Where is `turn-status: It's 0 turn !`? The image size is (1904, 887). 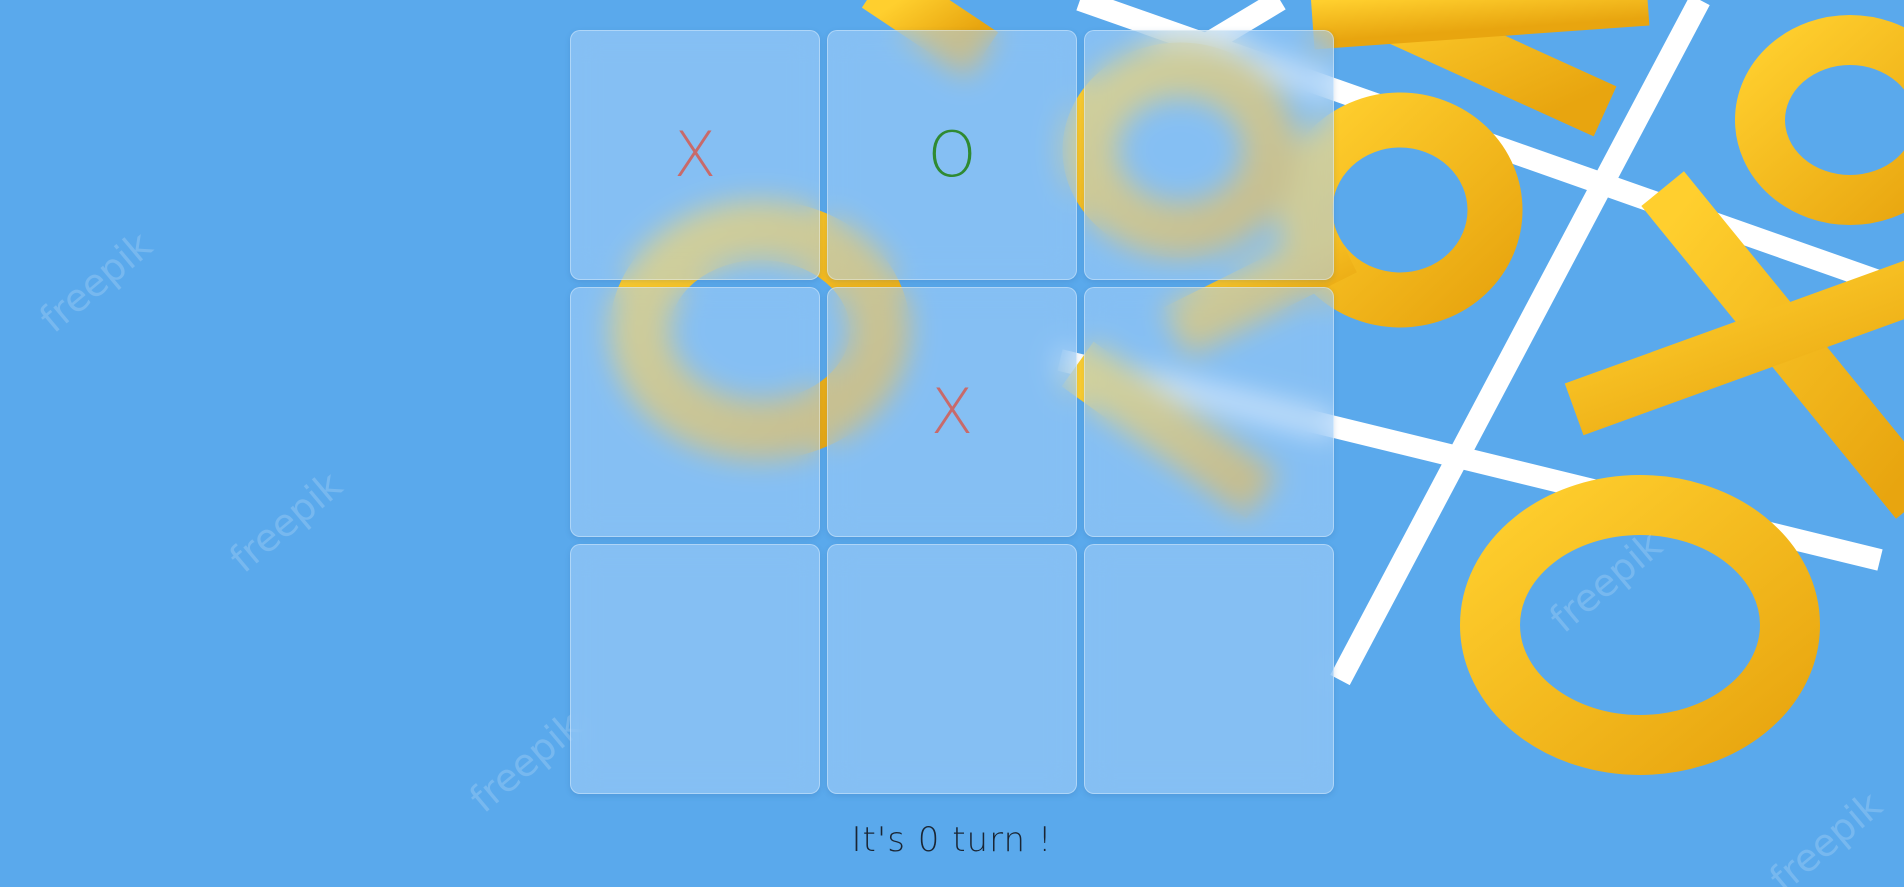
turn-status: It's 0 turn ! is located at coordinates (952, 840).